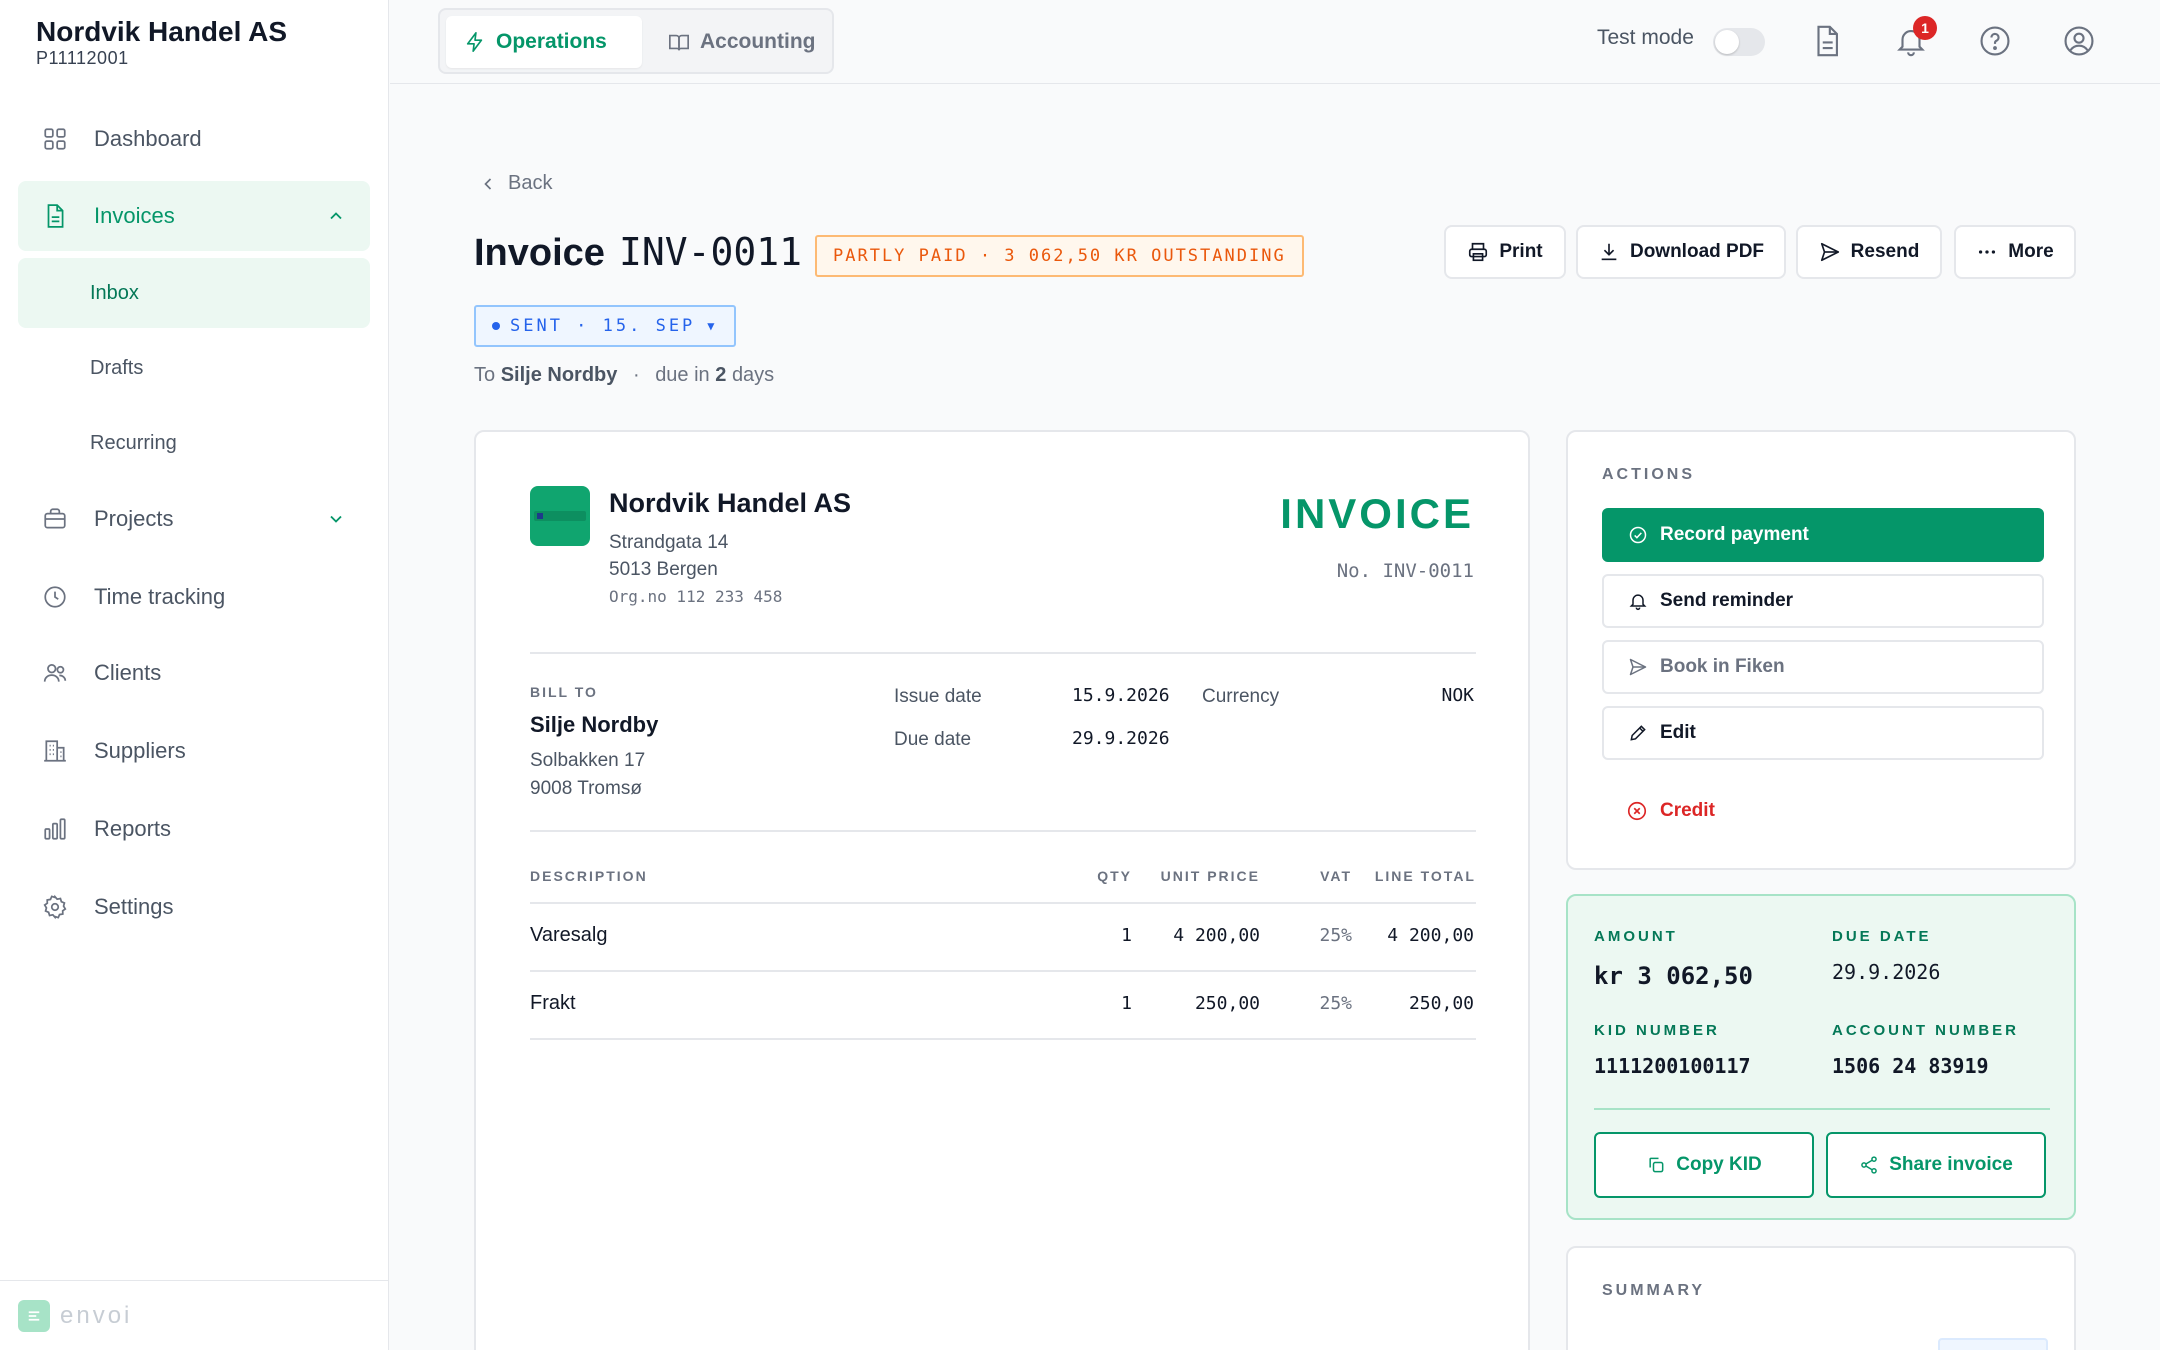 The image size is (2160, 1350). I want to click on client-name: Silje Nordby, so click(559, 375).